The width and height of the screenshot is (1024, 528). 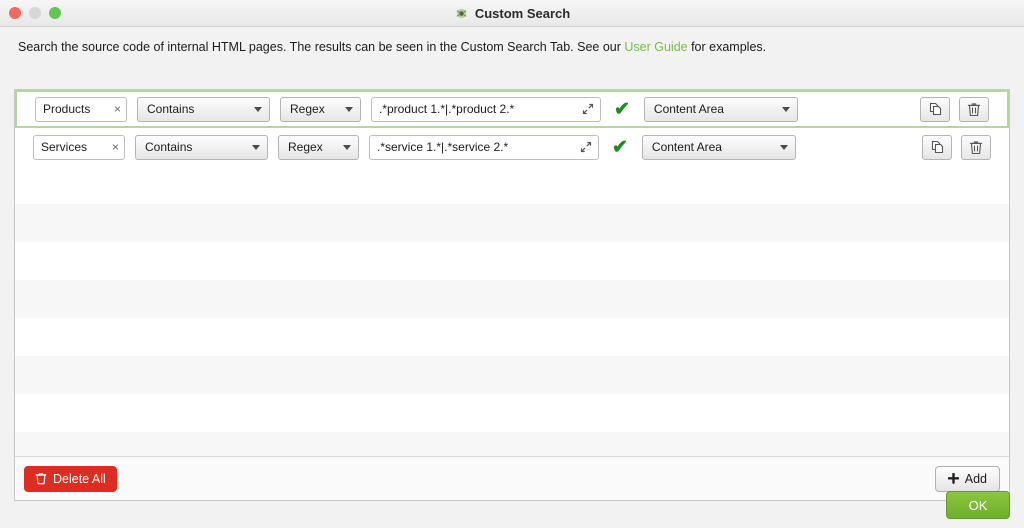 What do you see at coordinates (953, 478) in the screenshot?
I see `plus-icon` at bounding box center [953, 478].